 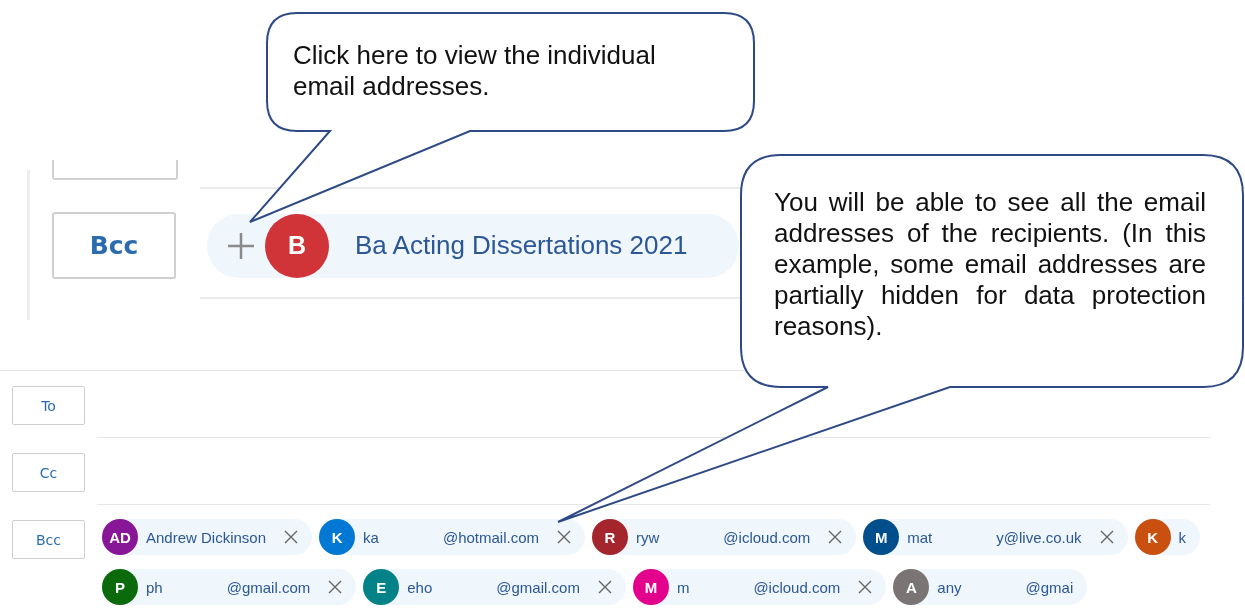 I want to click on recipient-text: any, so click(x=949, y=587).